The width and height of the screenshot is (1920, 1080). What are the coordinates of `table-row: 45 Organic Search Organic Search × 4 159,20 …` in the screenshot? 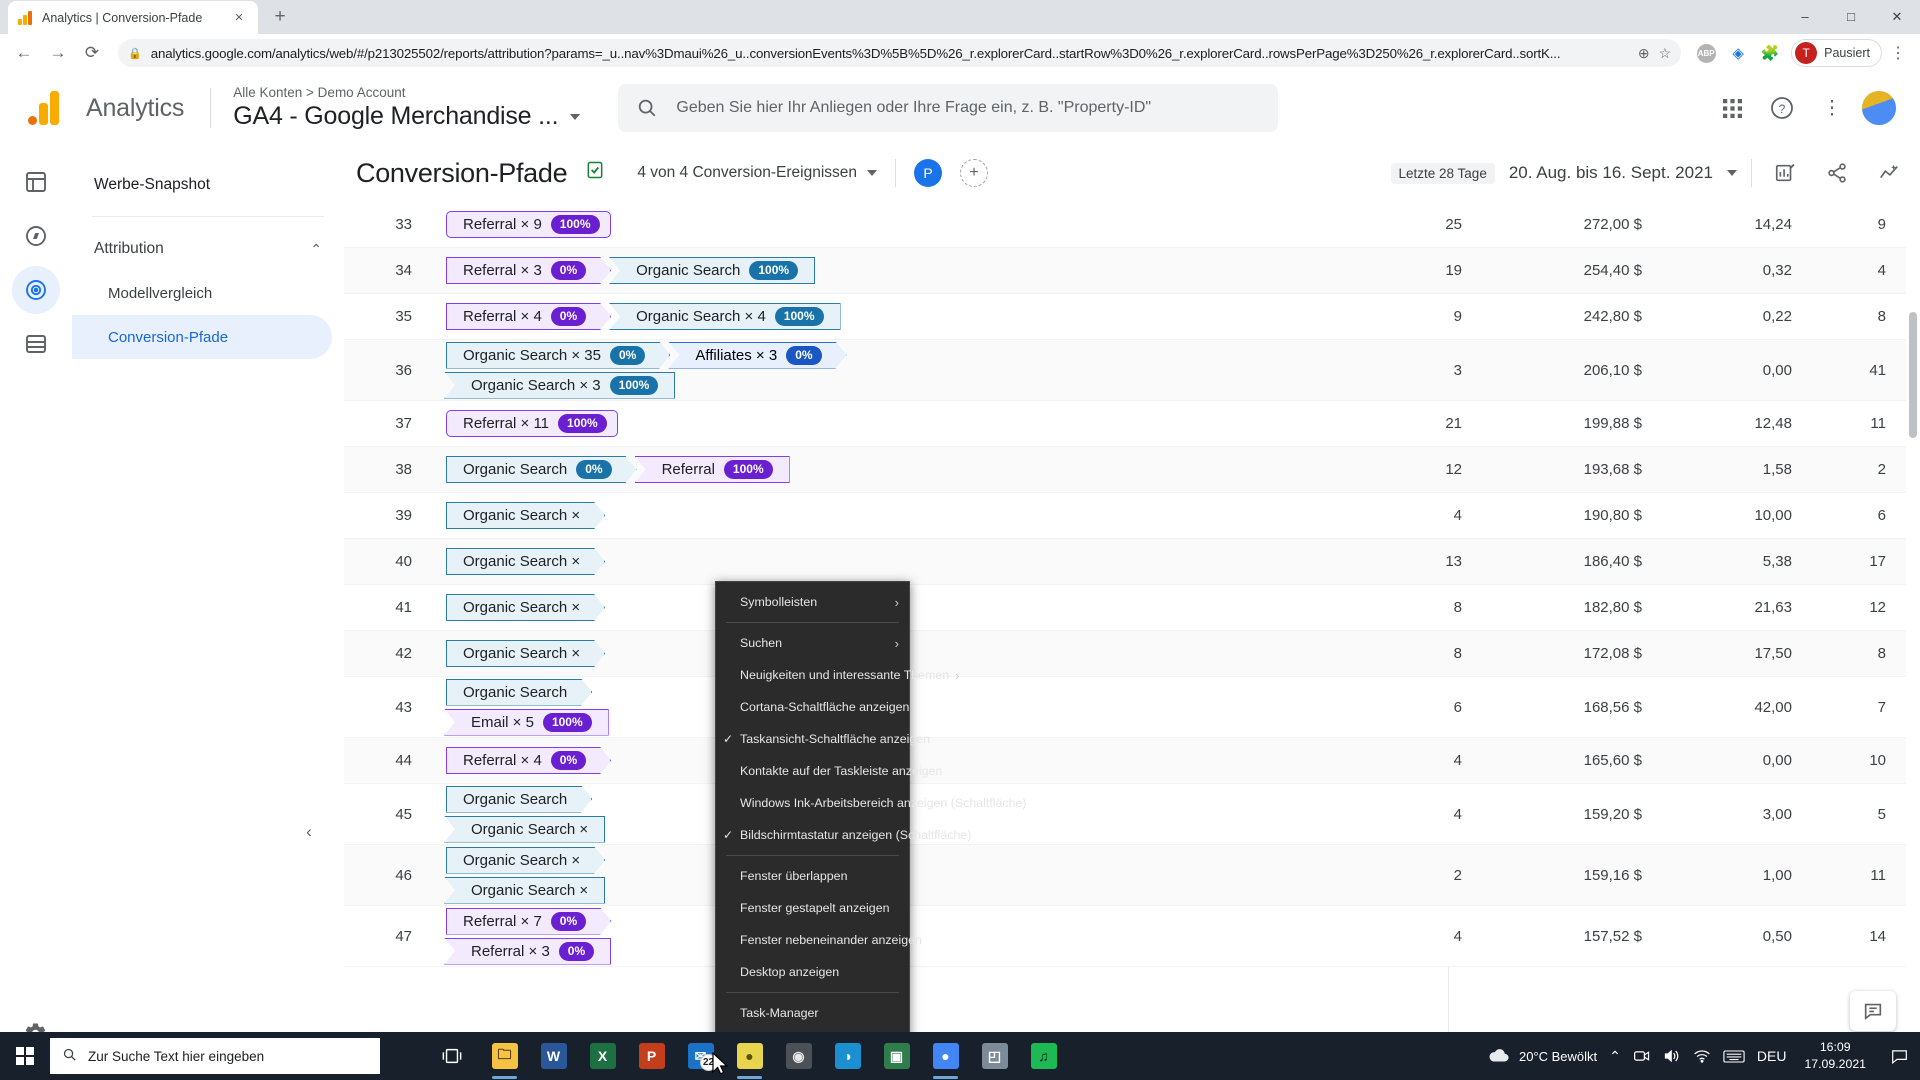 It's located at (1132, 814).